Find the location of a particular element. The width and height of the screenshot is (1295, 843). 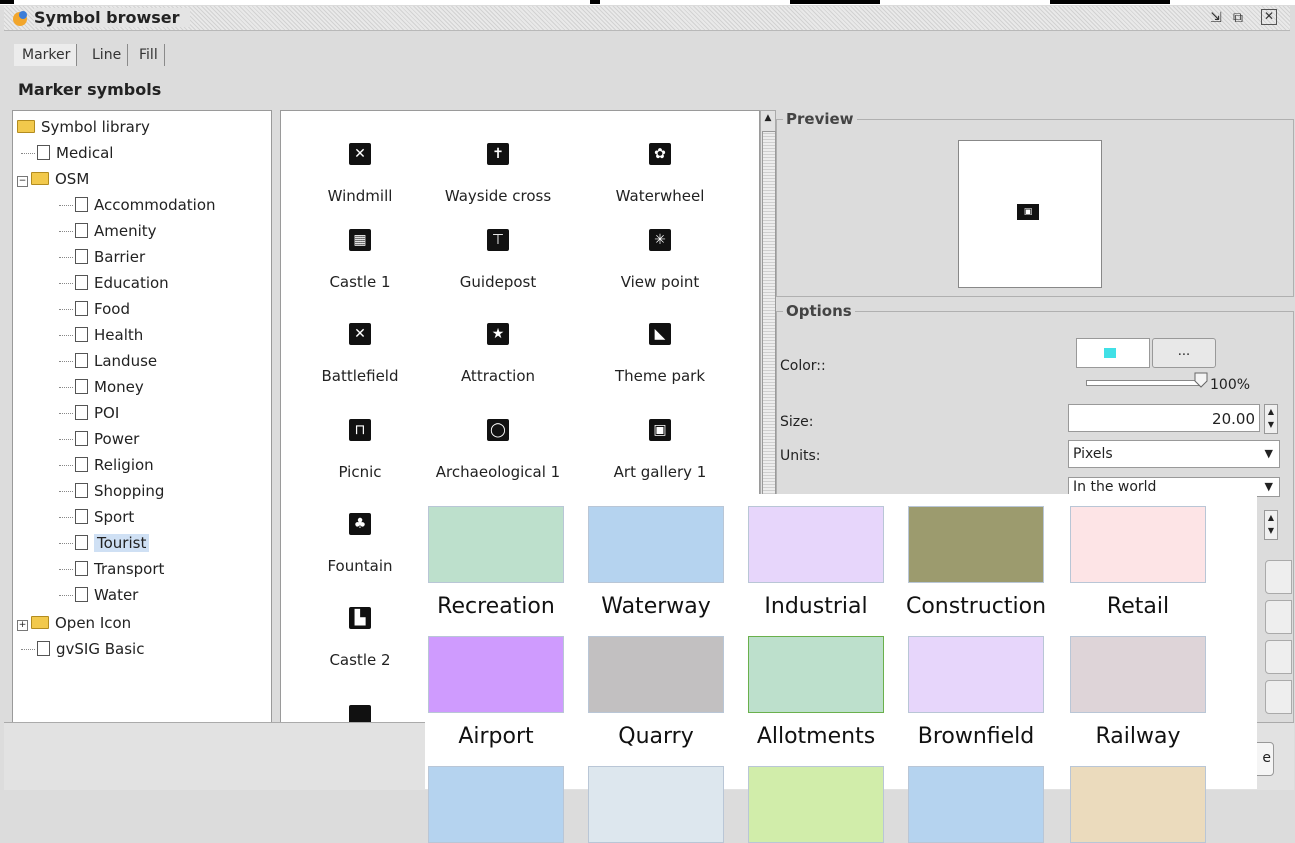

tab-marker: Marker is located at coordinates (46, 55).